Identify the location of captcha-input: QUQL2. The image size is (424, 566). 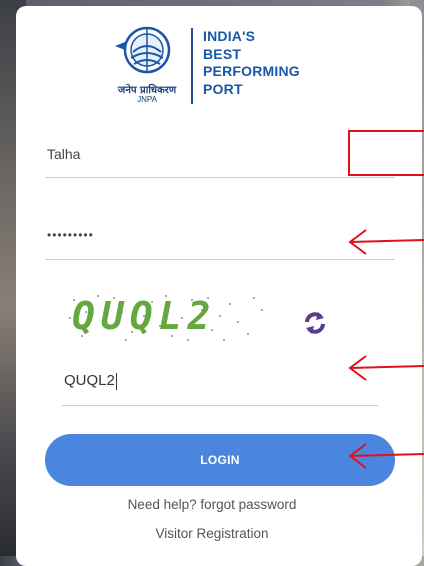
(220, 384).